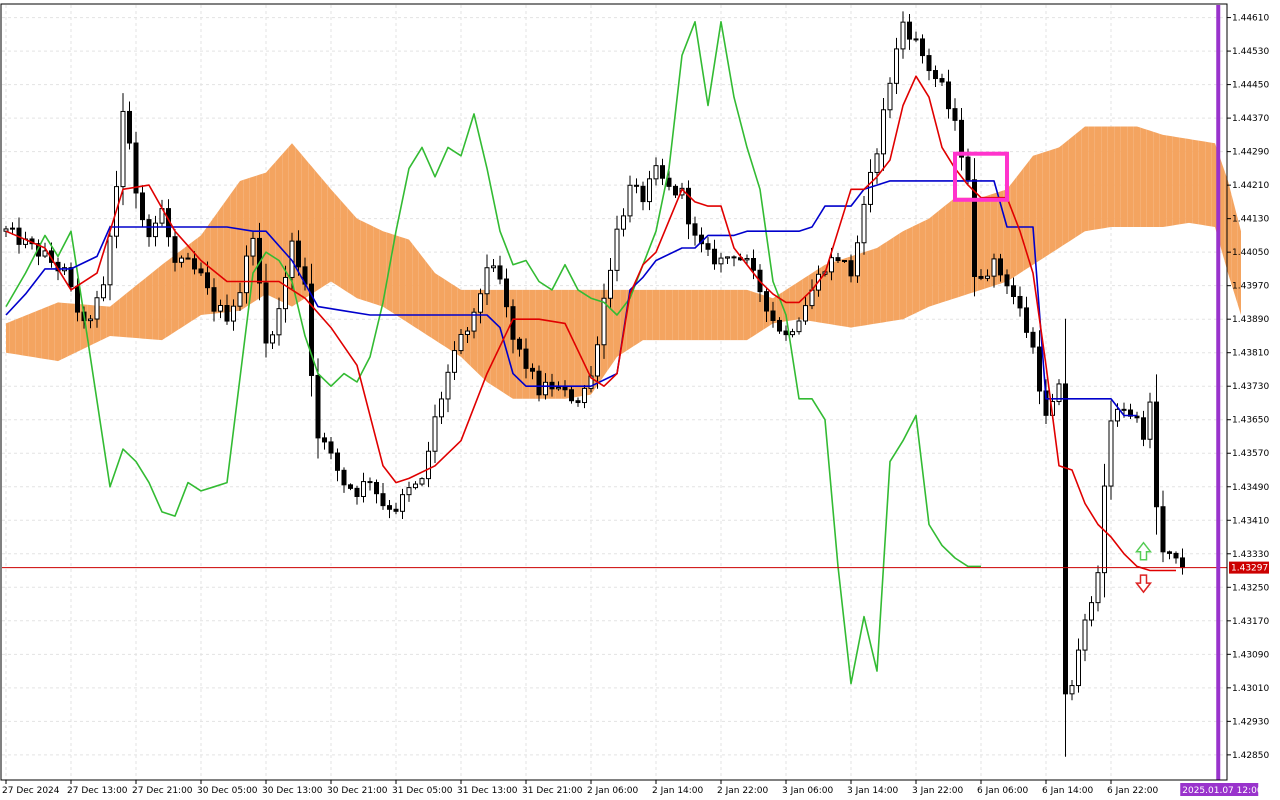 This screenshot has height=800, width=1280. What do you see at coordinates (873, 791) in the screenshot?
I see `x-tick-label: 3 Jan 14:00` at bounding box center [873, 791].